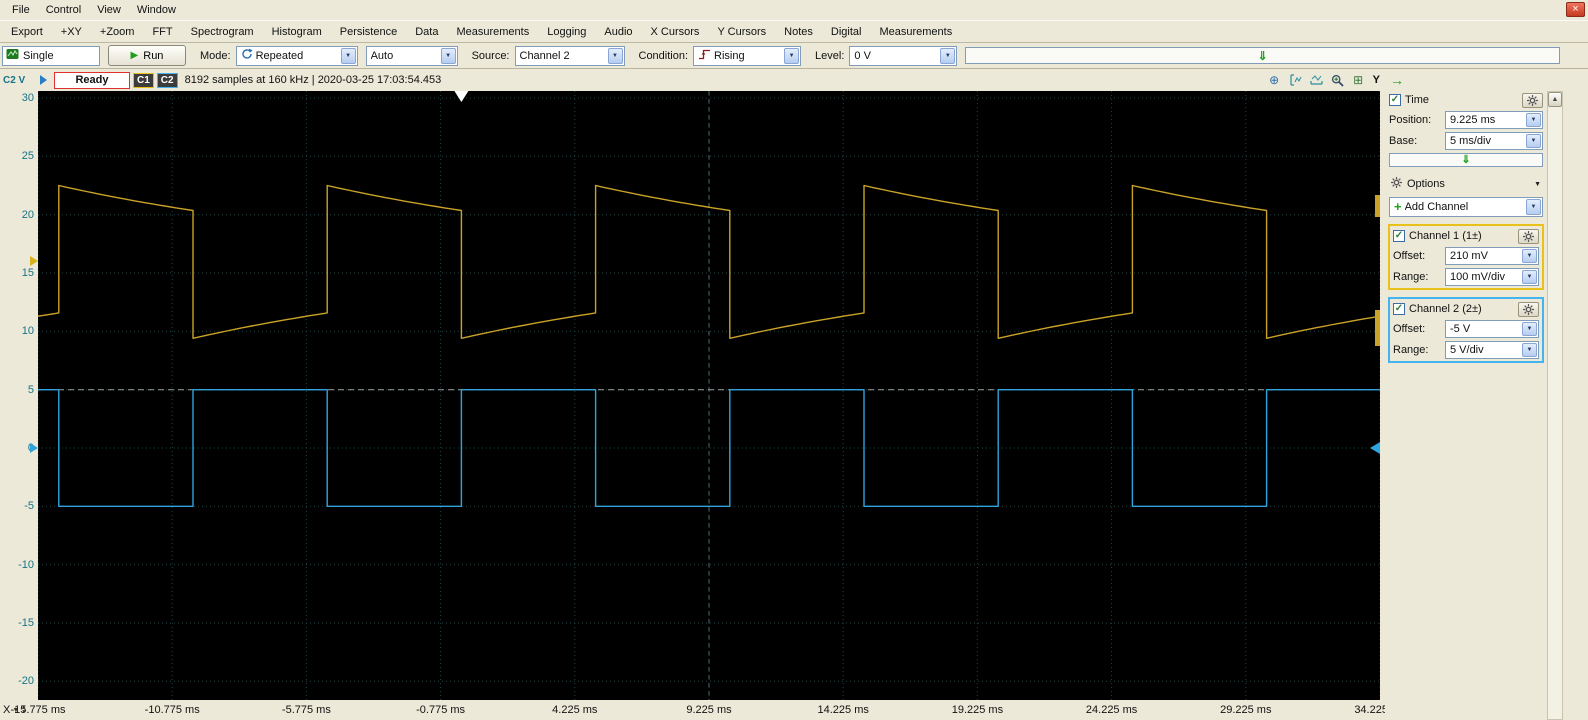 This screenshot has width=1588, height=720. What do you see at coordinates (368, 32) in the screenshot?
I see `scope-menu-persistence: Persistence` at bounding box center [368, 32].